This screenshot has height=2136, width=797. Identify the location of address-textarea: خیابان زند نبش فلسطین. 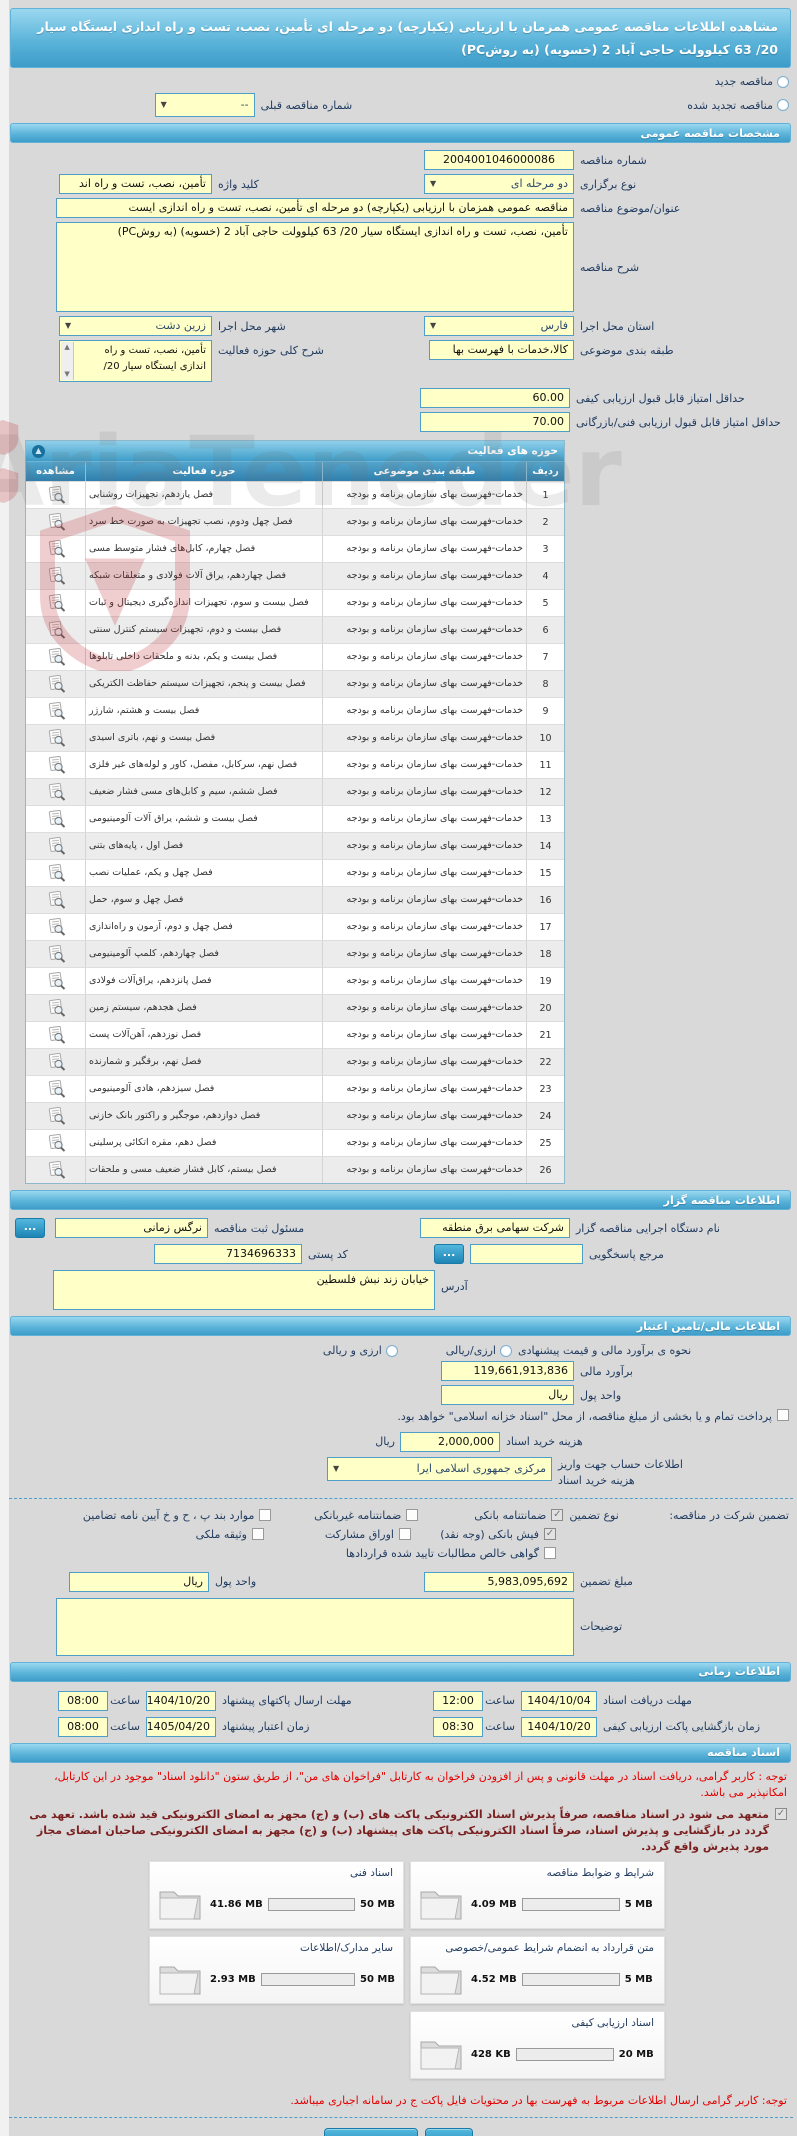
(244, 1290).